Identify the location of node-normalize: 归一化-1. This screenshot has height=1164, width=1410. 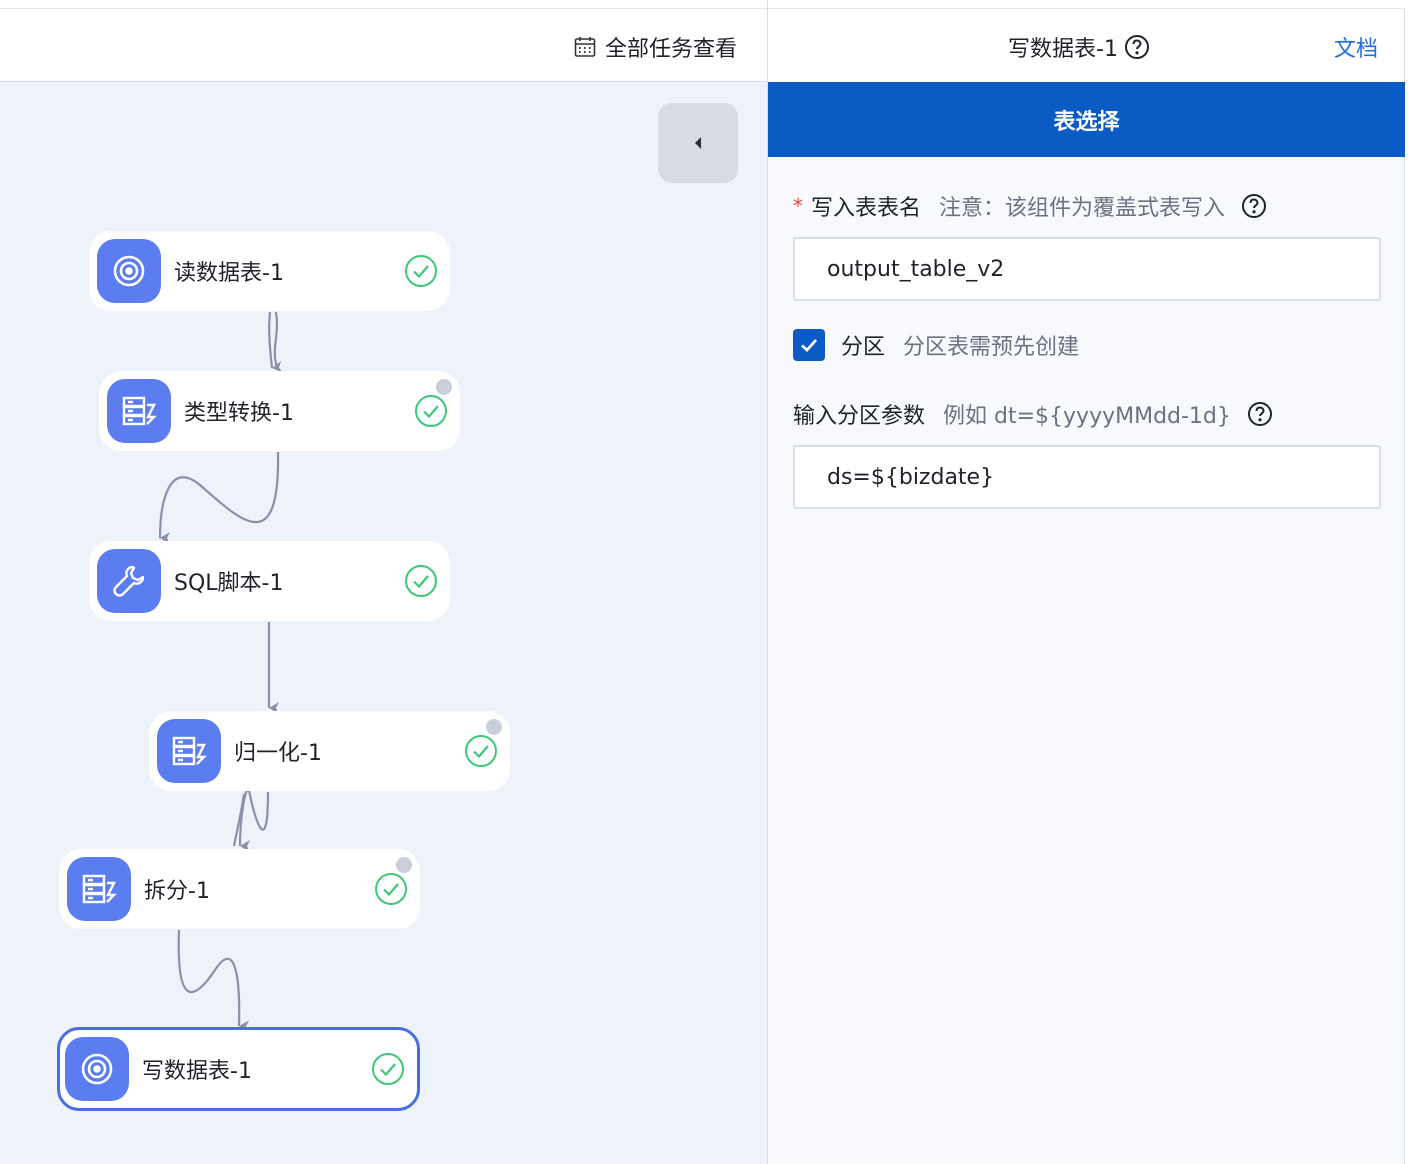
(329, 751).